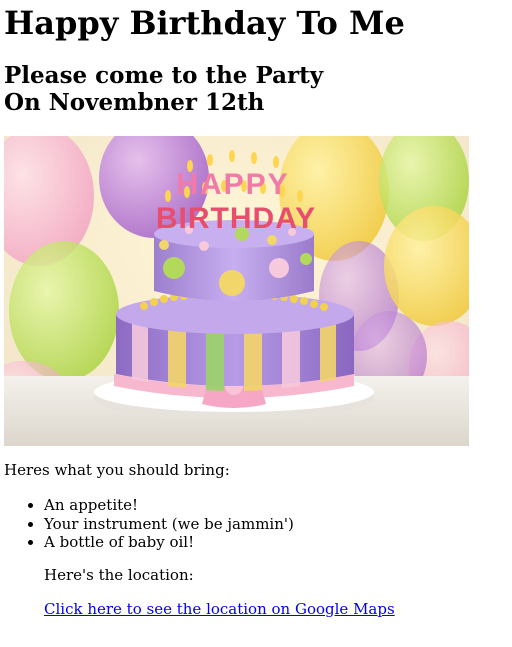 The height and width of the screenshot is (647, 512). Describe the element at coordinates (204, 23) in the screenshot. I see `page-title: Happy Birthday To Me` at that location.